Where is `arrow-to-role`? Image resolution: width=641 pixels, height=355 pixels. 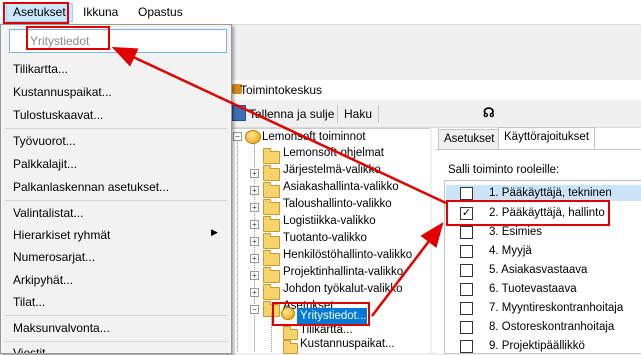 arrow-to-role is located at coordinates (407, 269).